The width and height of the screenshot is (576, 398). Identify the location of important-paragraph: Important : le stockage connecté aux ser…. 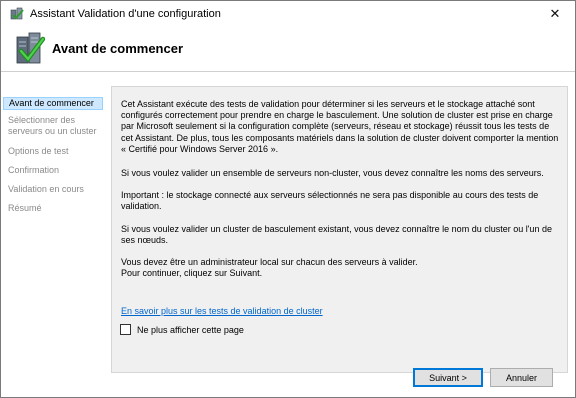
(330, 201).